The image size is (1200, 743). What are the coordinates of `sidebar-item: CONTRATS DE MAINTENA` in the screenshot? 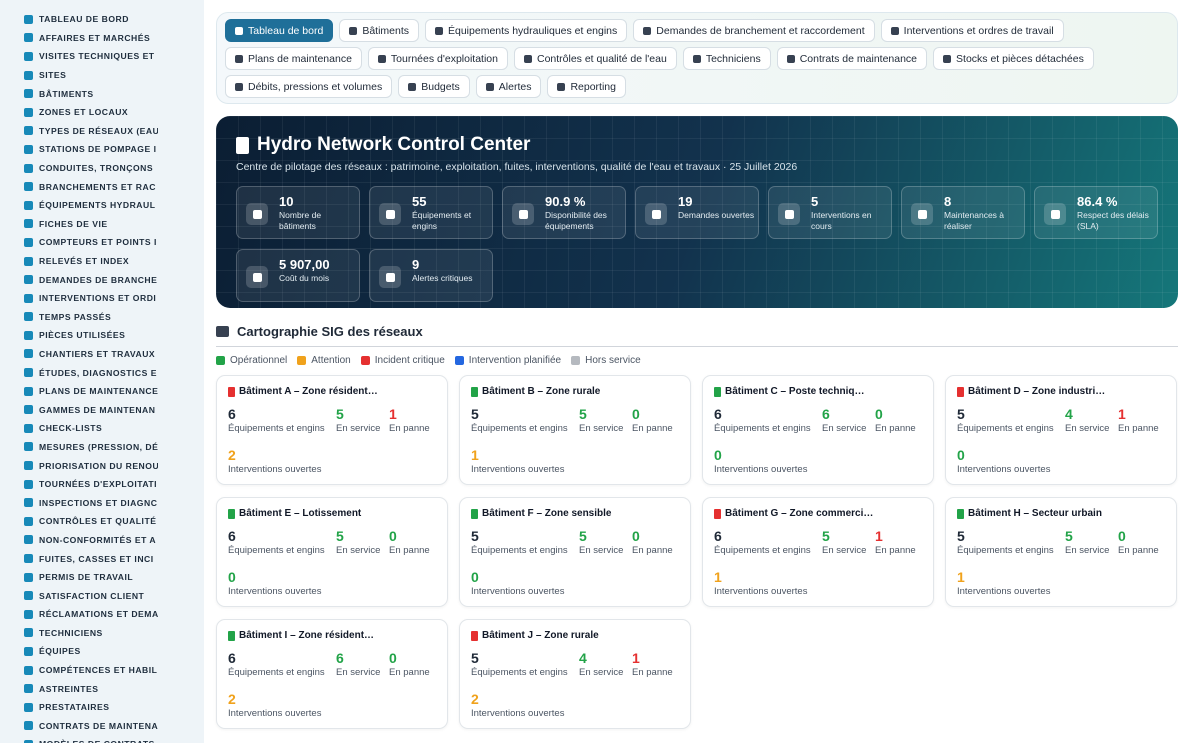 It's located at (79, 726).